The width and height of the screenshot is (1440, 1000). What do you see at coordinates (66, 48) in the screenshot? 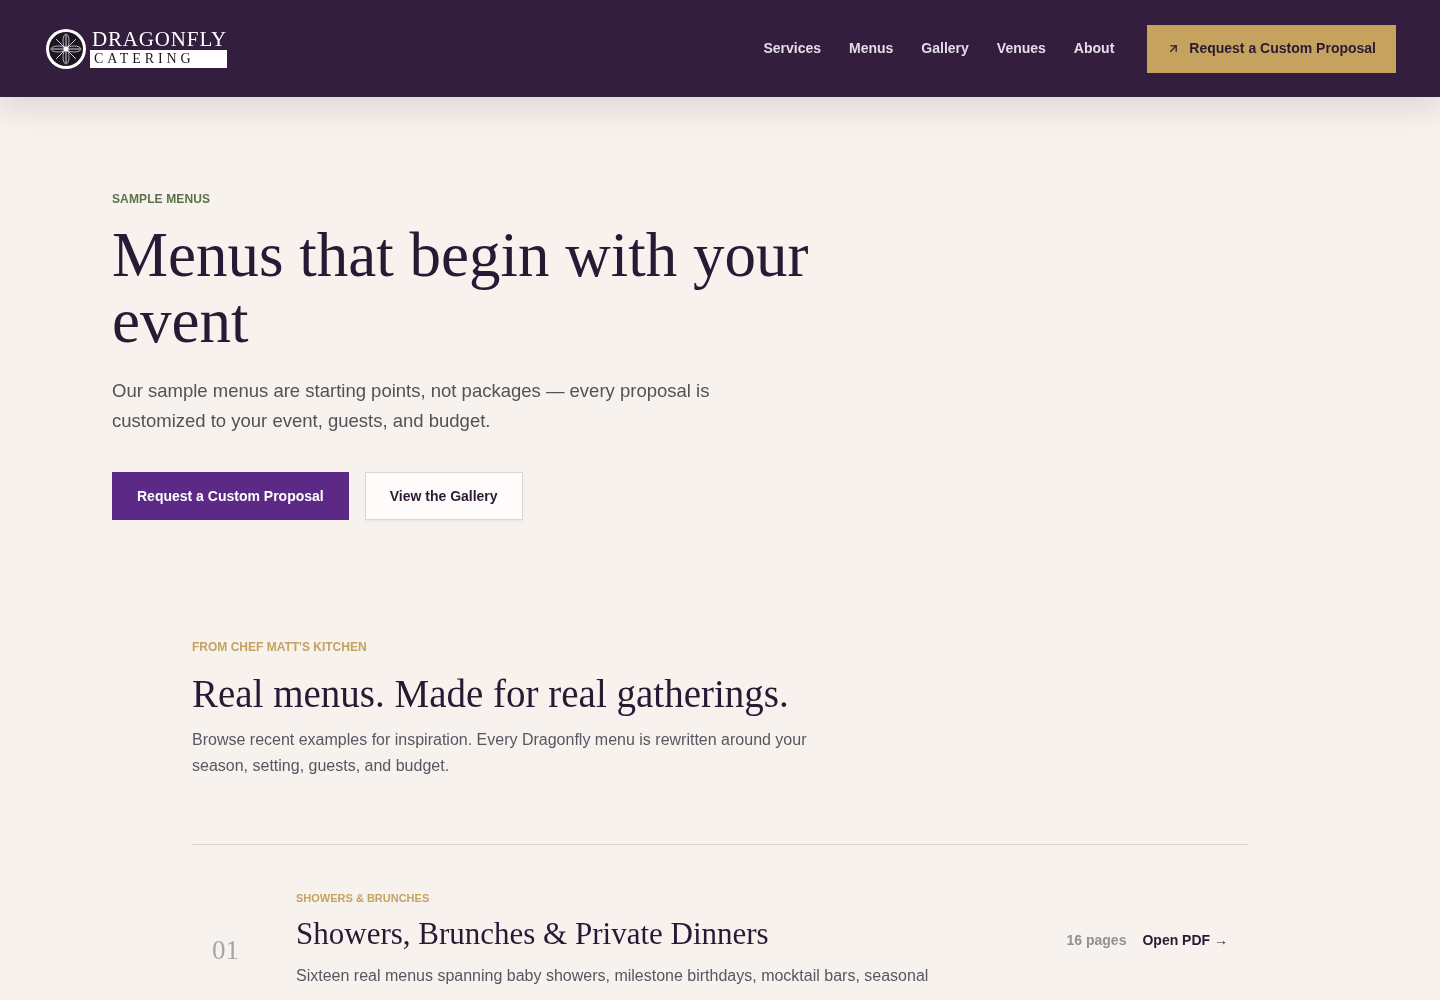
I see `logo-emblem-icon` at bounding box center [66, 48].